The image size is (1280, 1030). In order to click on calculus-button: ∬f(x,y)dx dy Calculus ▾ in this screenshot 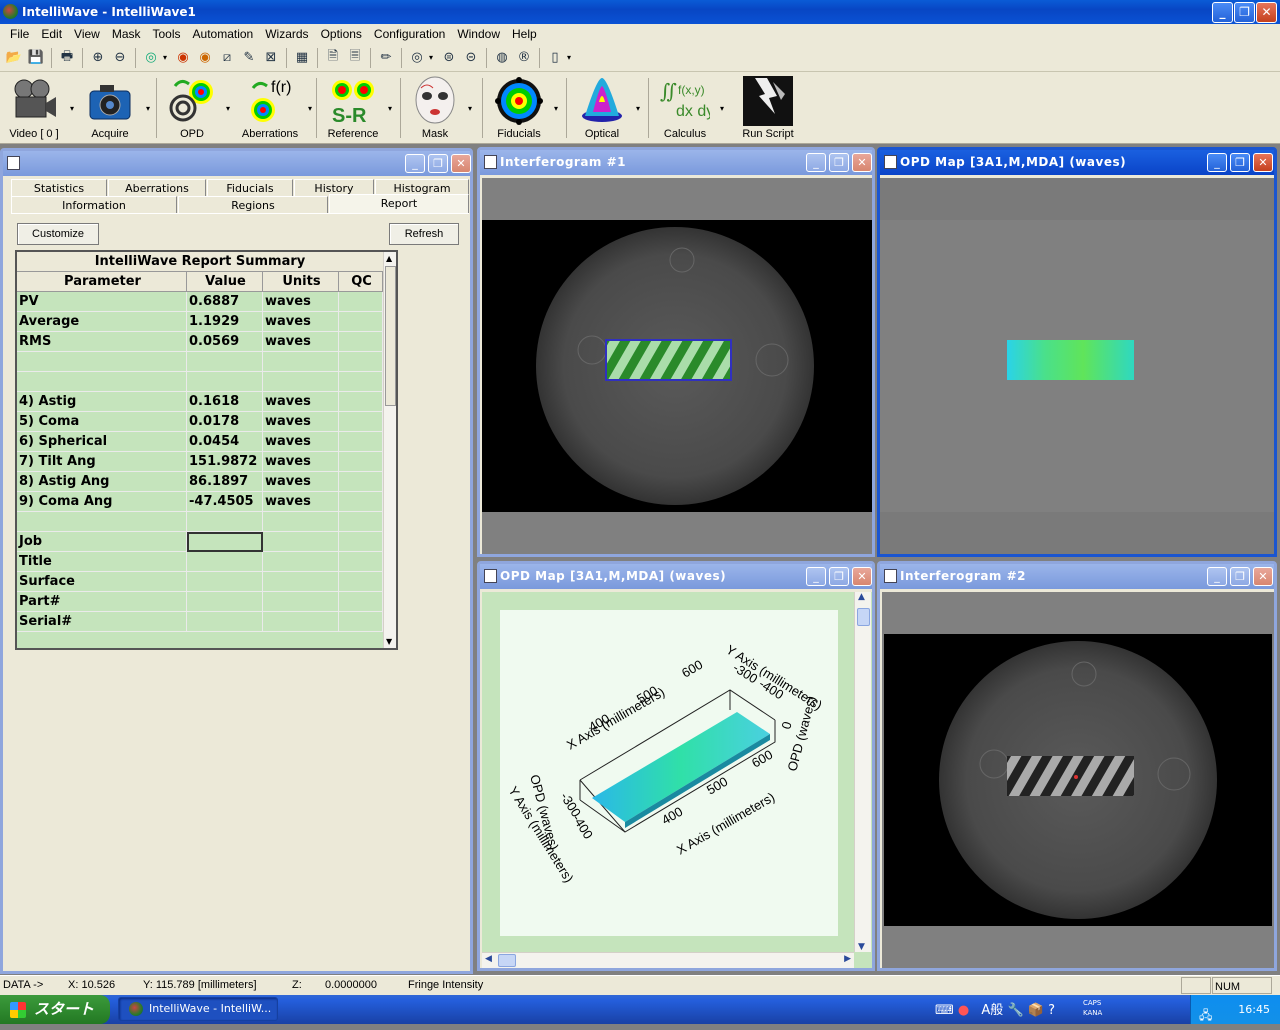, I will do `click(691, 109)`.